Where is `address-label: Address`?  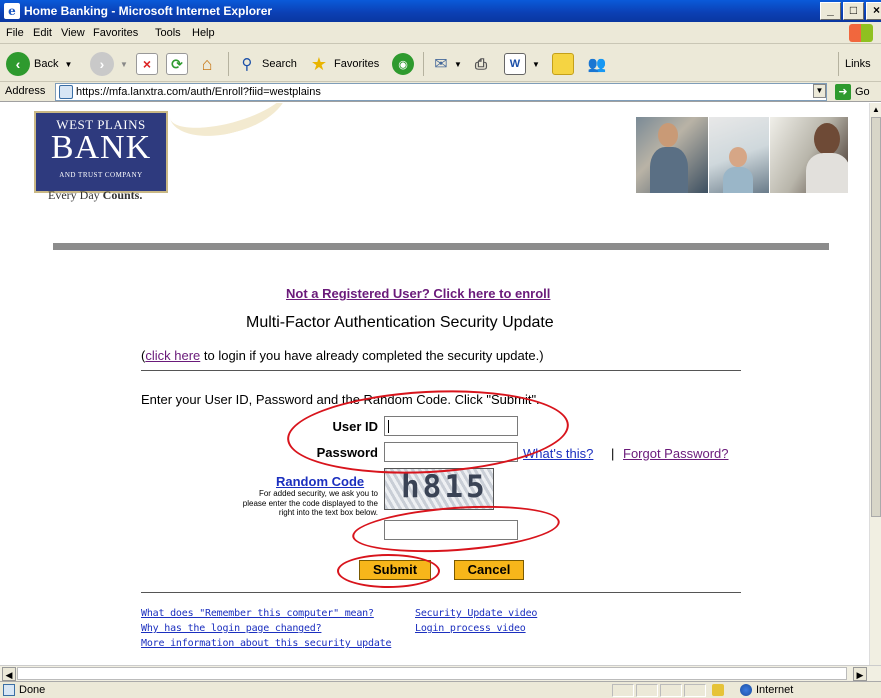
address-label: Address is located at coordinates (25, 91).